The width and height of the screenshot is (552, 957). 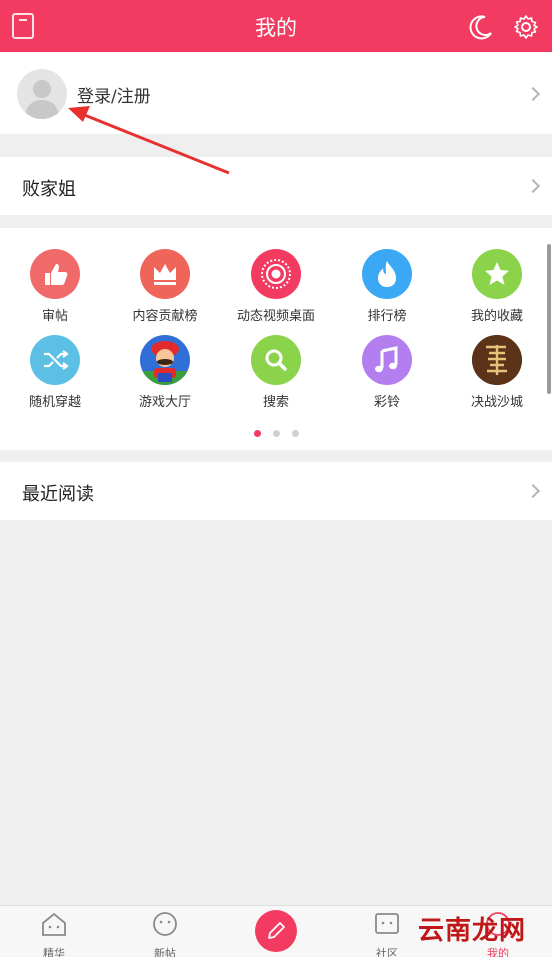 I want to click on grid-item-label: 审帖, so click(x=54, y=316).